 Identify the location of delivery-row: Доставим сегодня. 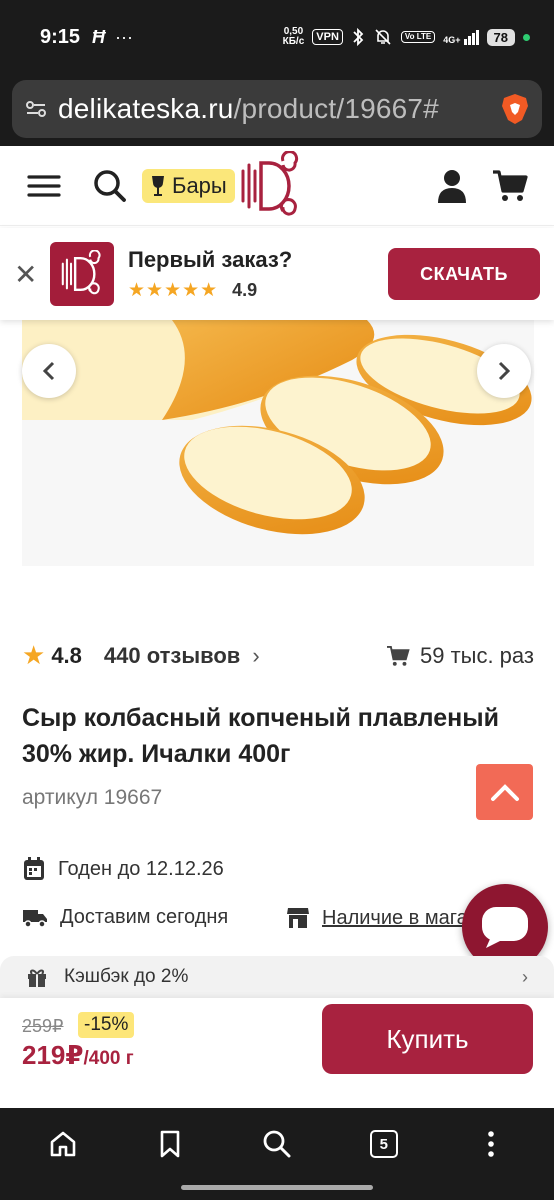
(125, 917).